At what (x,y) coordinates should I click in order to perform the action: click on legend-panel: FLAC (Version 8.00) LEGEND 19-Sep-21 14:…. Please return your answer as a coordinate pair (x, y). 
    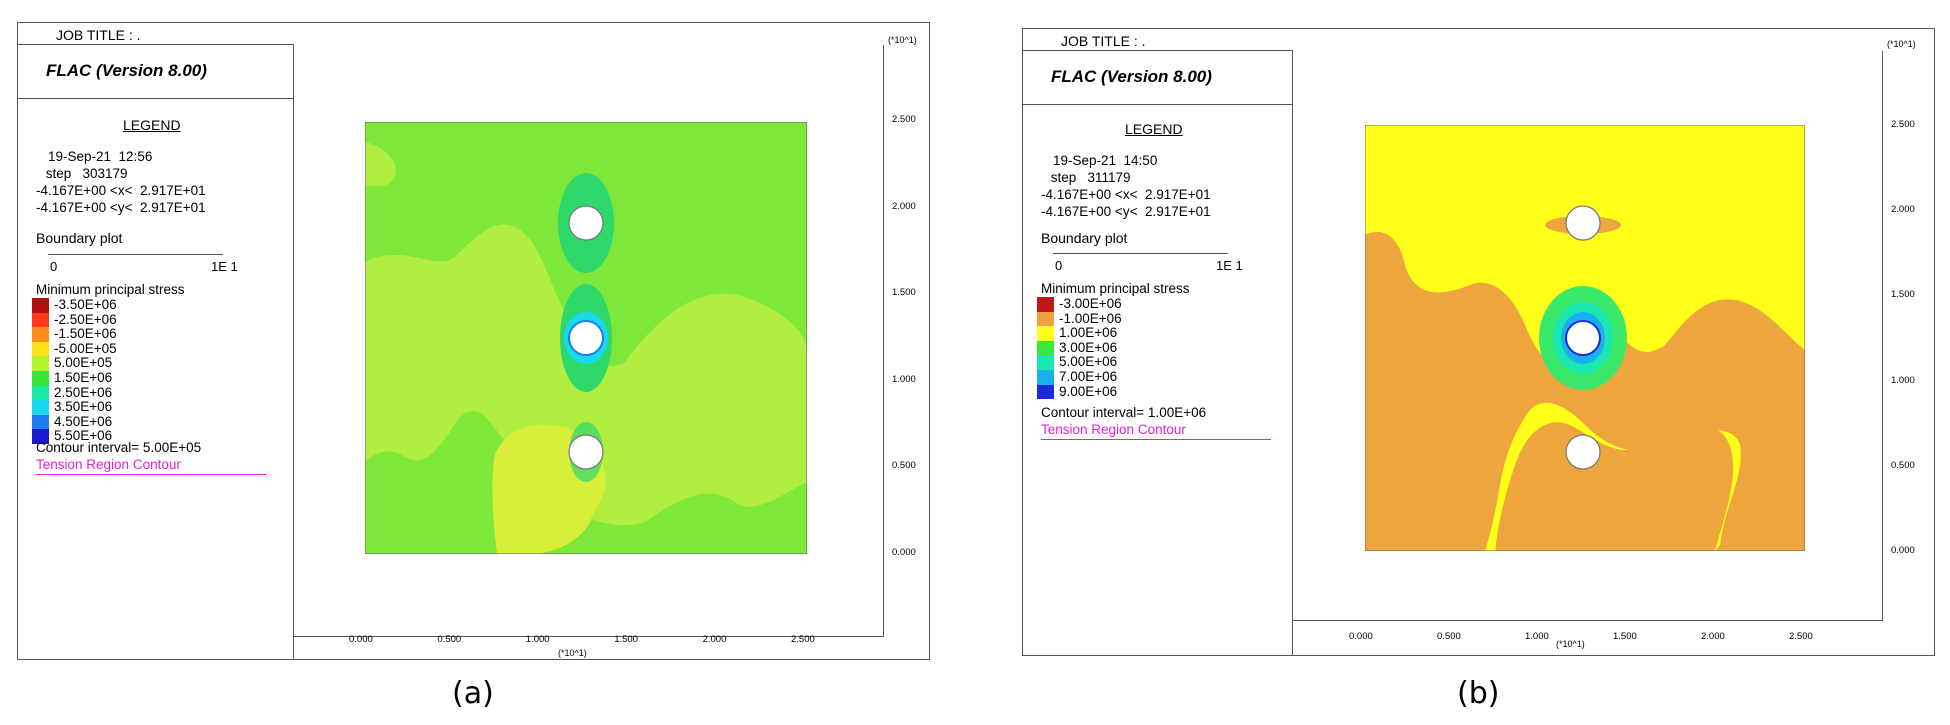
    Looking at the image, I should click on (1158, 353).